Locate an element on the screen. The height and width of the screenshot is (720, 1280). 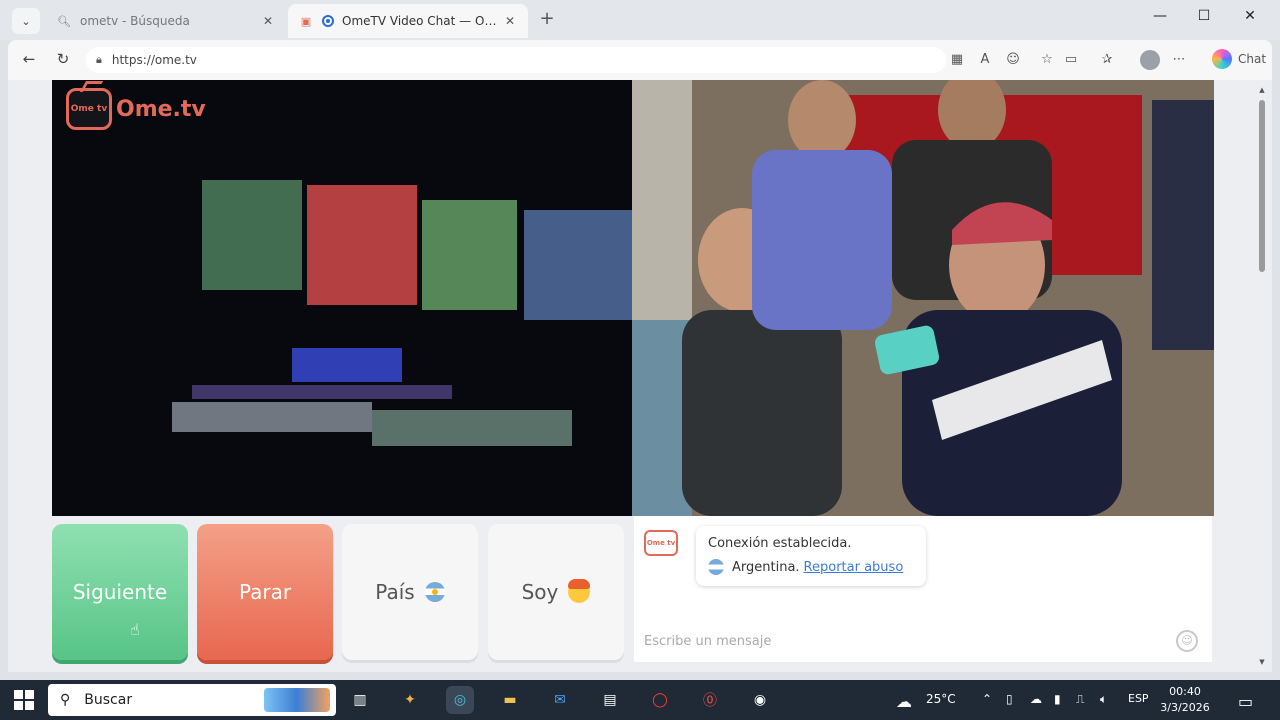
tab-ometv: ▣ OmeTV Video Chat — Omegl ✕ is located at coordinates (408, 21).